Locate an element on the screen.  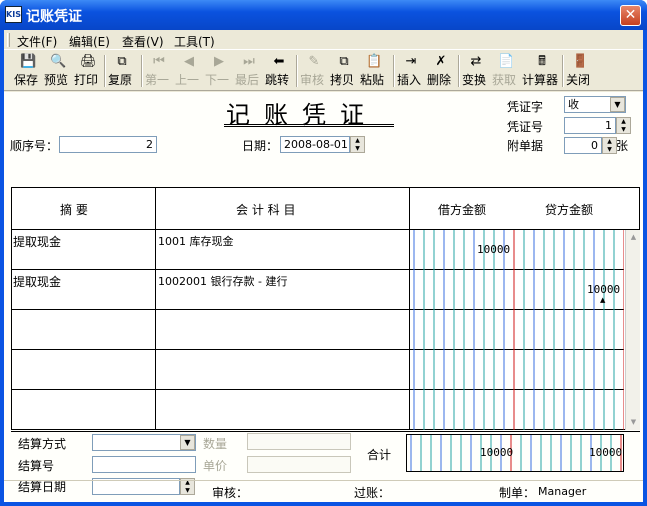
copy-icon: ⧉ is located at coordinates (344, 61).